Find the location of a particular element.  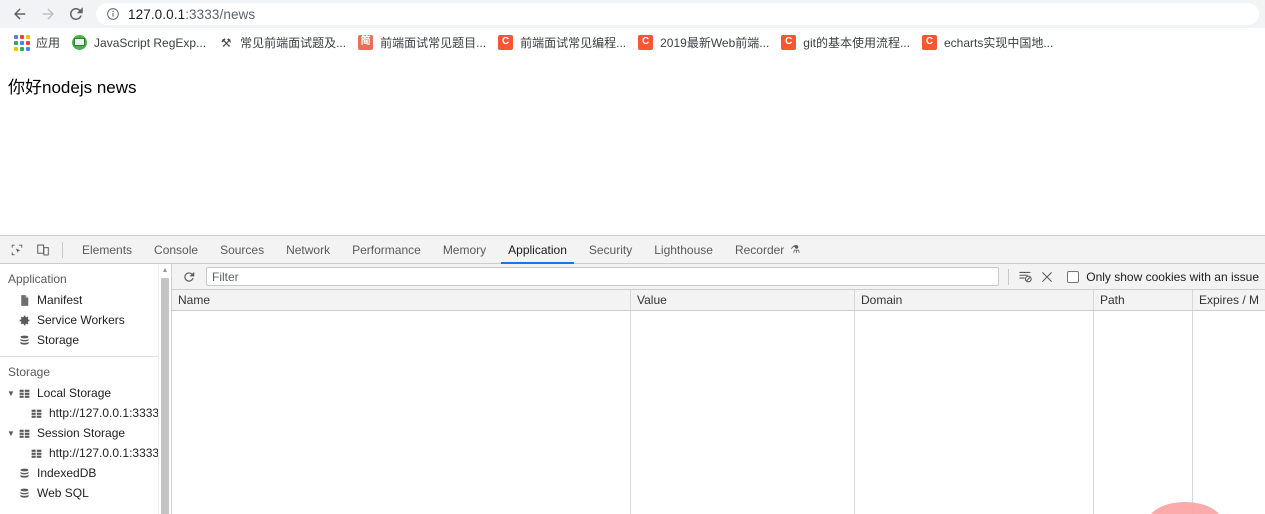

inspect-element-icon is located at coordinates (17, 249).